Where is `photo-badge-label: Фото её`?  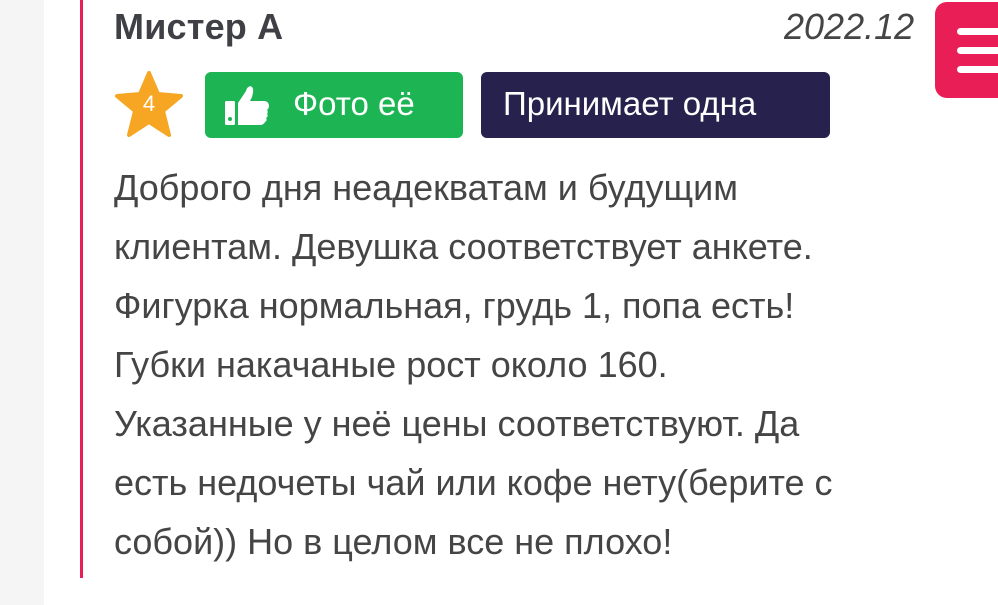 photo-badge-label: Фото её is located at coordinates (354, 103).